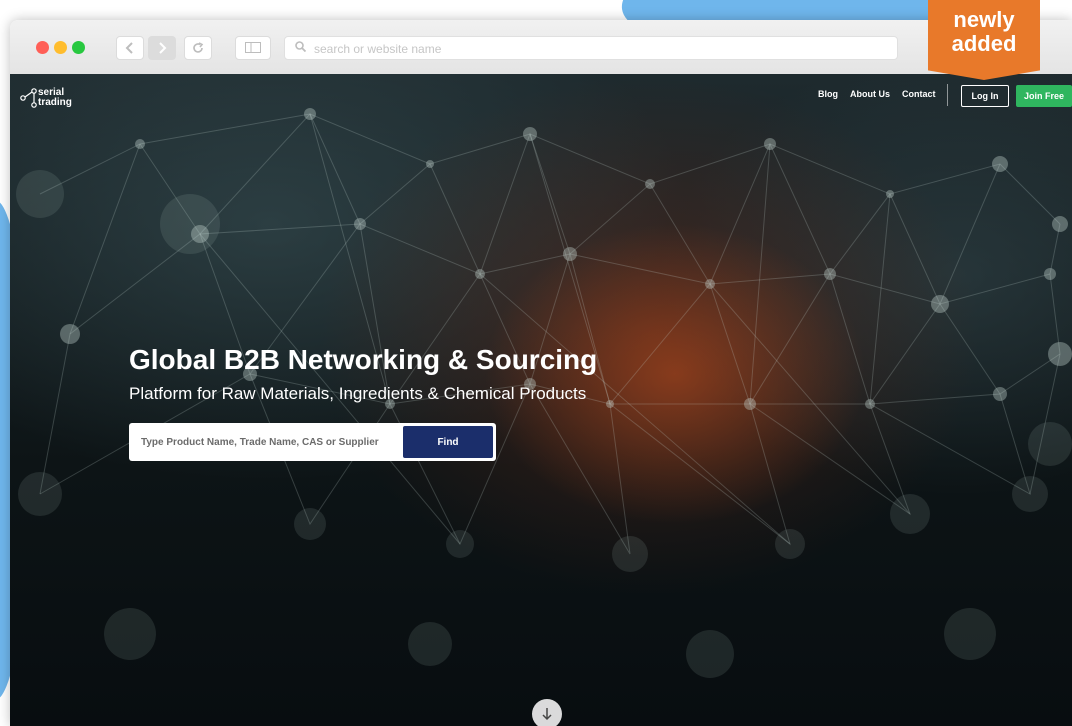 The width and height of the screenshot is (1072, 726). What do you see at coordinates (591, 48) in the screenshot?
I see `address-bar: search or website name` at bounding box center [591, 48].